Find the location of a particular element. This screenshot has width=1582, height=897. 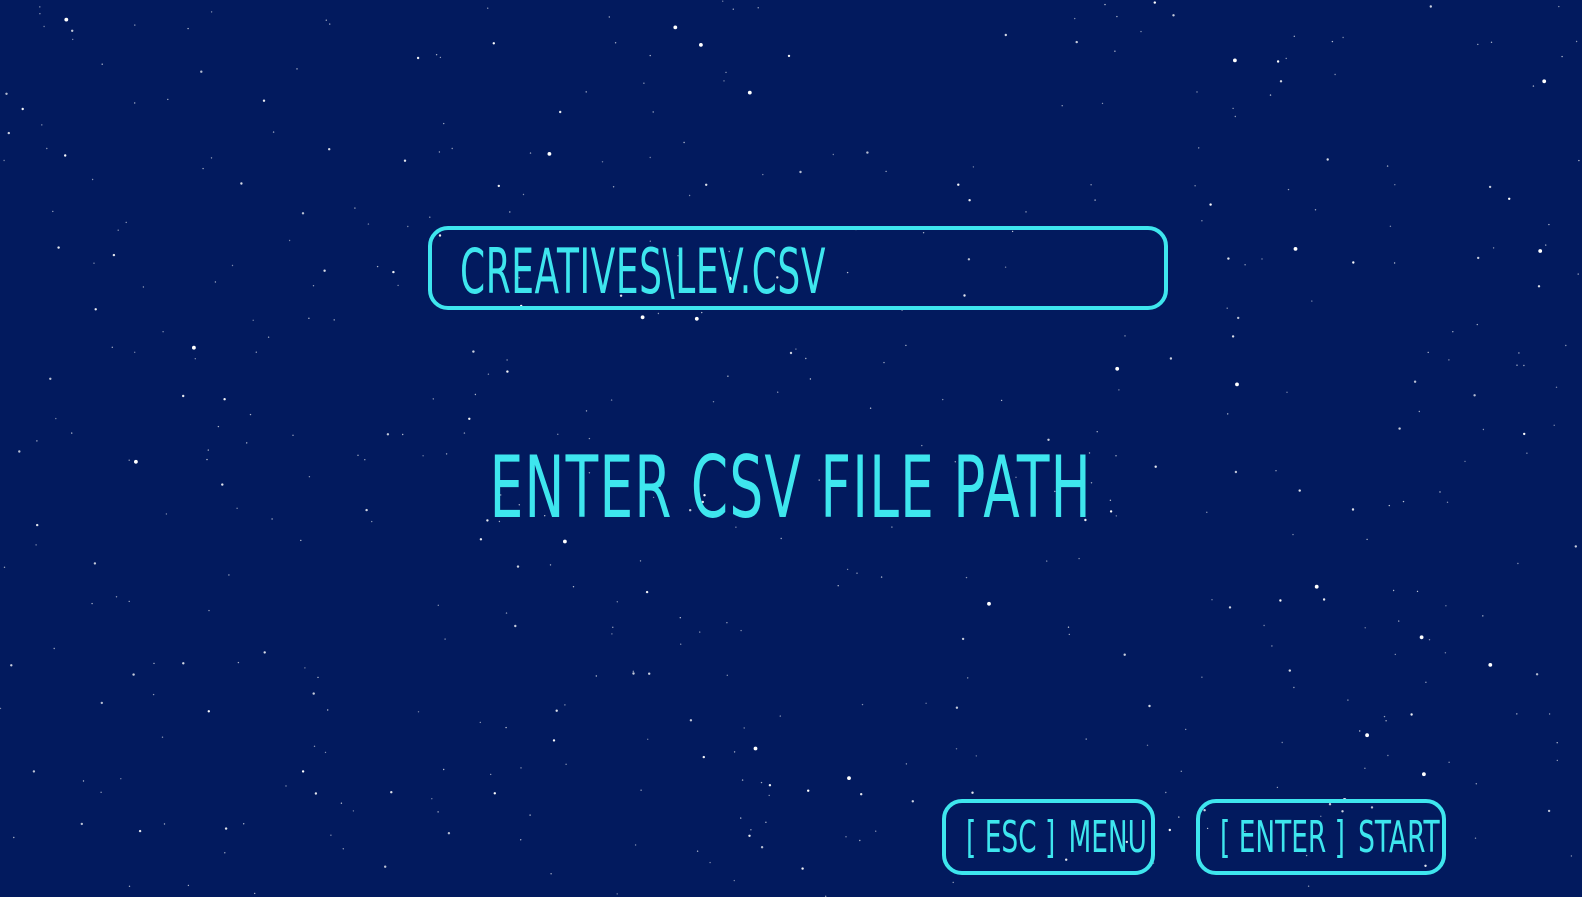

menu-button-label: [ ESC ] MENU is located at coordinates (1056, 838).